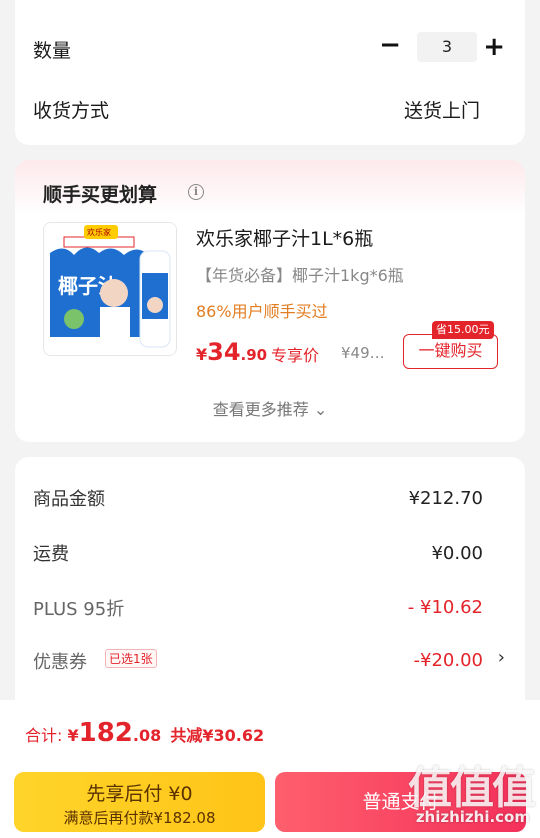  Describe the element at coordinates (457, 553) in the screenshot. I see `shipping-value: ¥0.00` at that location.